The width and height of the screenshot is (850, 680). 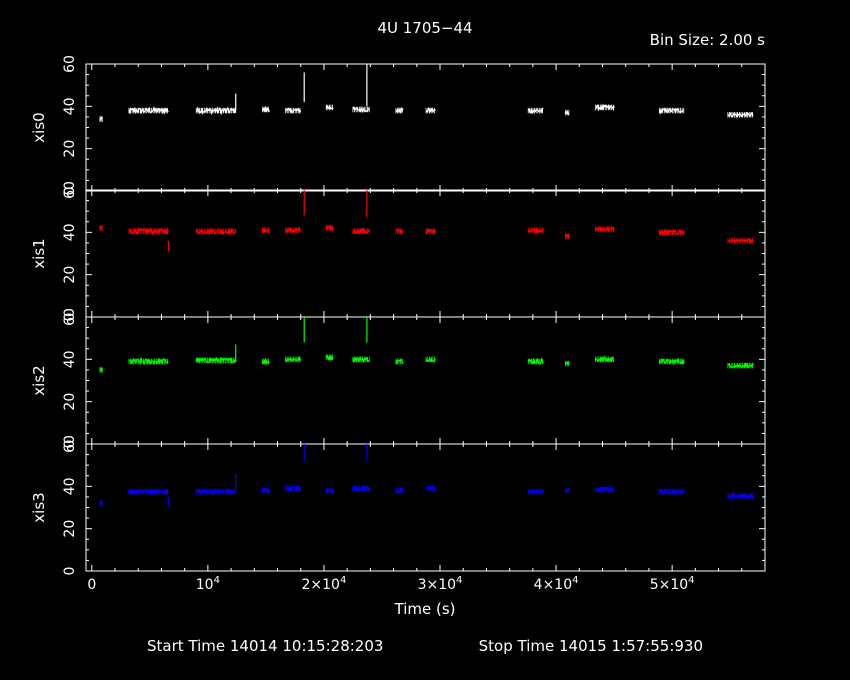 What do you see at coordinates (556, 584) in the screenshot?
I see `x-tick-label: 4×104` at bounding box center [556, 584].